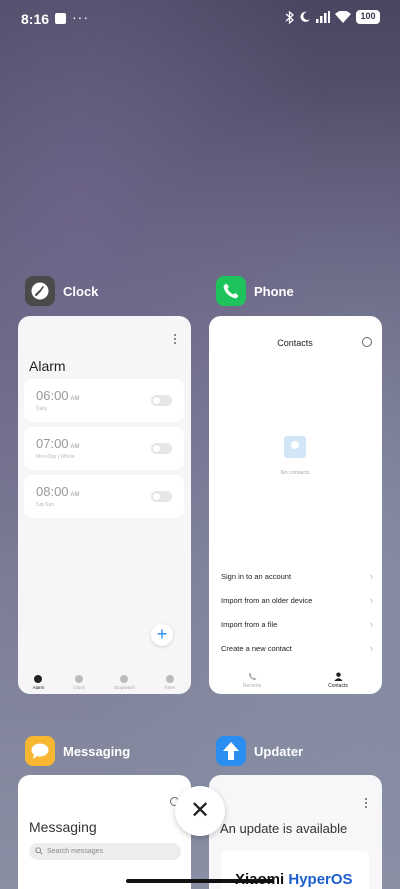  I want to click on clock-bottom-nav: Alarm Clock Stopwatch Timer, so click(104, 682).